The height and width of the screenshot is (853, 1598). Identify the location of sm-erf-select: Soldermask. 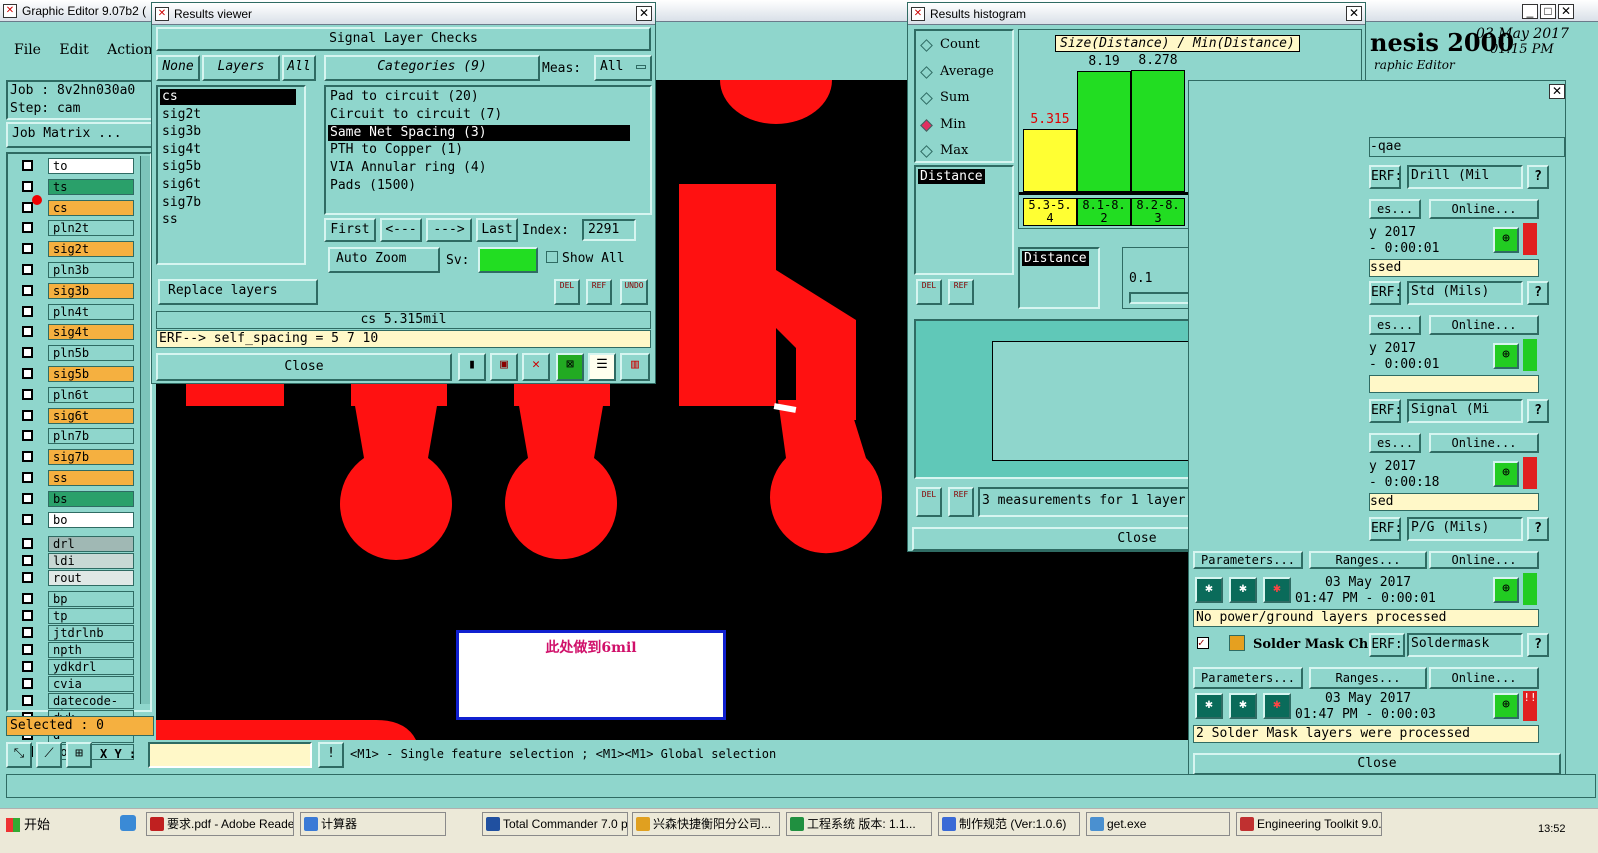
(1465, 645).